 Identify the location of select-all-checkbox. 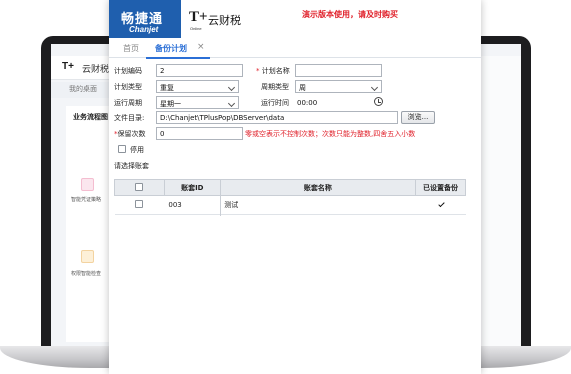
(139, 186).